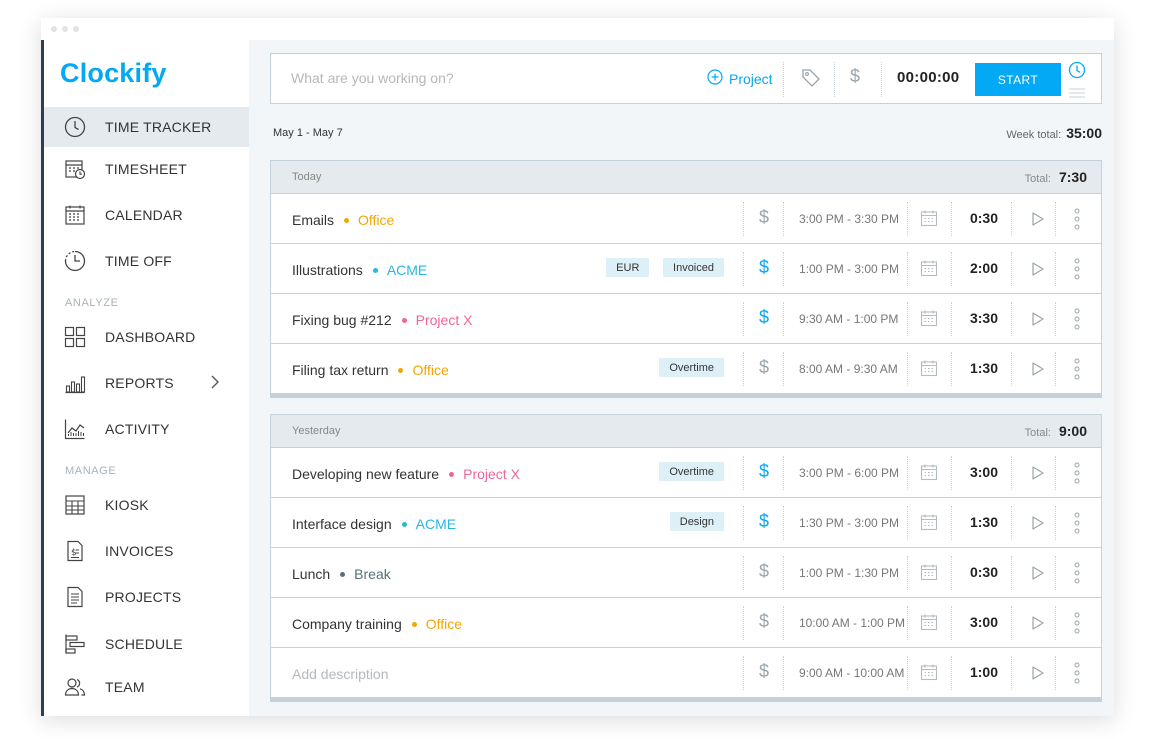 Image resolution: width=1150 pixels, height=739 pixels. Describe the element at coordinates (113, 73) in the screenshot. I see `app-logo: Clockify` at that location.